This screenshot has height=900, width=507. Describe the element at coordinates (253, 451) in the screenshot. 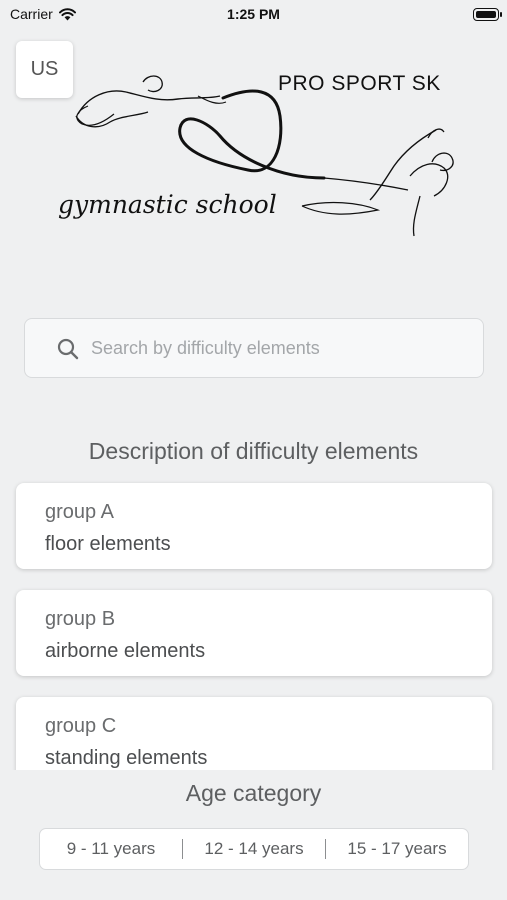

I see `difficulty-elements-title: Description of difficulty elements` at that location.